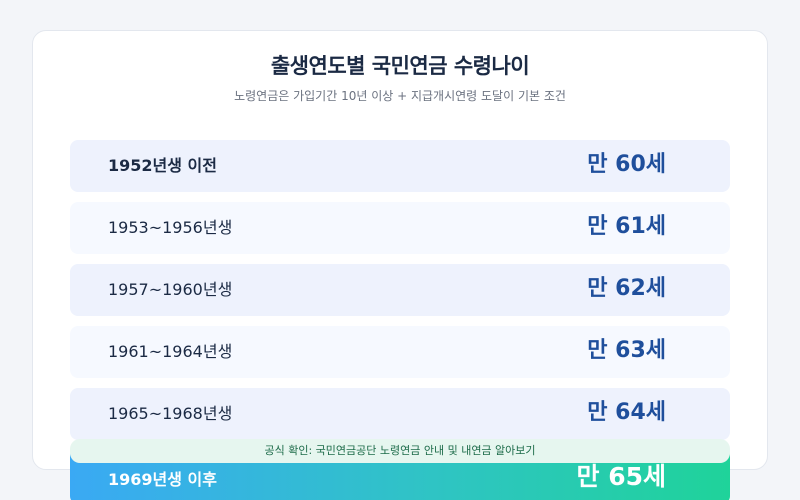  I want to click on table-row: 1965~1968년생 만 64세, so click(400, 414).